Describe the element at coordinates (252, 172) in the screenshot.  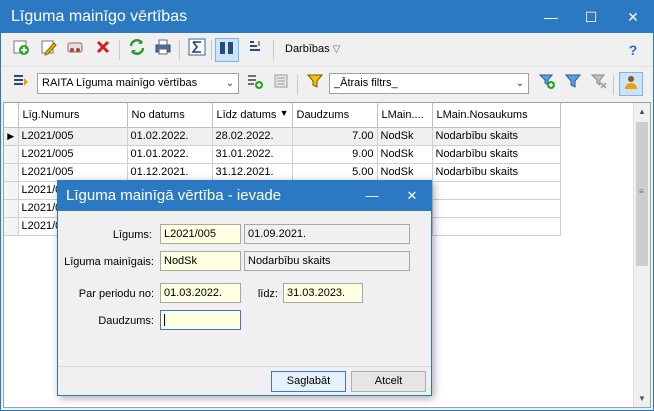
I see `table-cell: 31.12.2021.` at that location.